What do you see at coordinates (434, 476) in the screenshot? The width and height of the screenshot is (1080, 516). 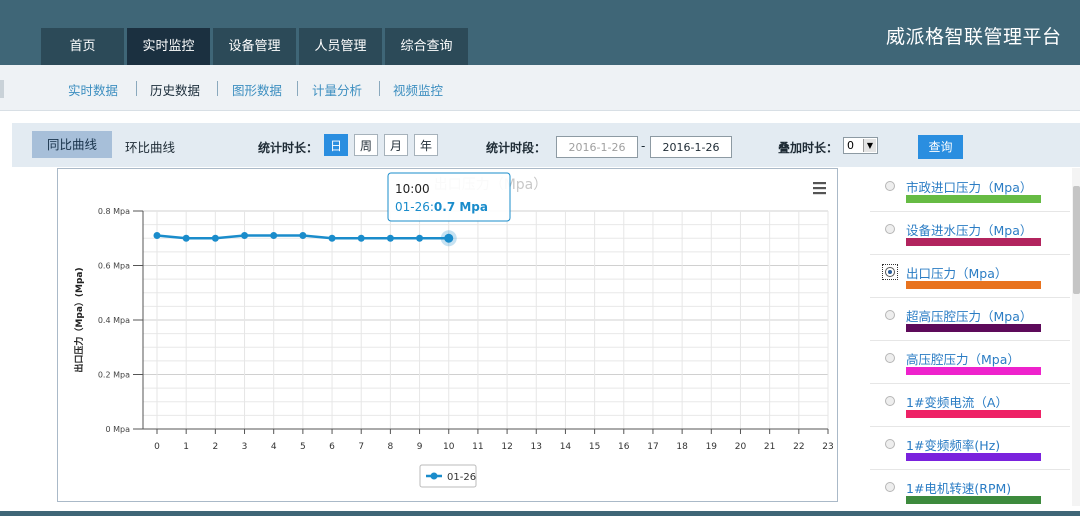 I see `legend-point-swatch` at bounding box center [434, 476].